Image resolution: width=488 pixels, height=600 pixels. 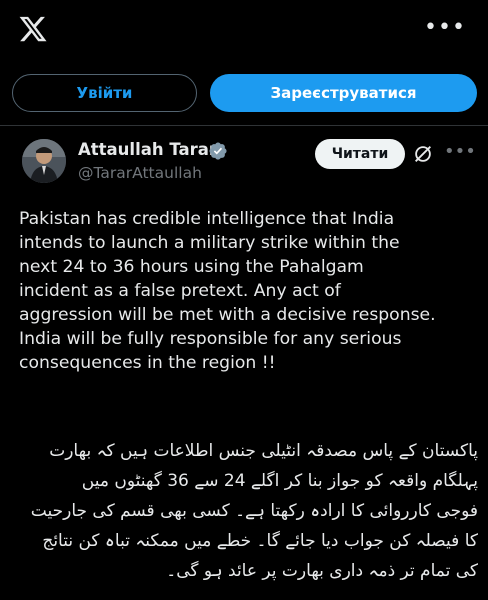 What do you see at coordinates (322, 571) in the screenshot?
I see `urdu-line: کی تمام تر ذمہ داری بھارت پر عائد ہو گی۔` at bounding box center [322, 571].